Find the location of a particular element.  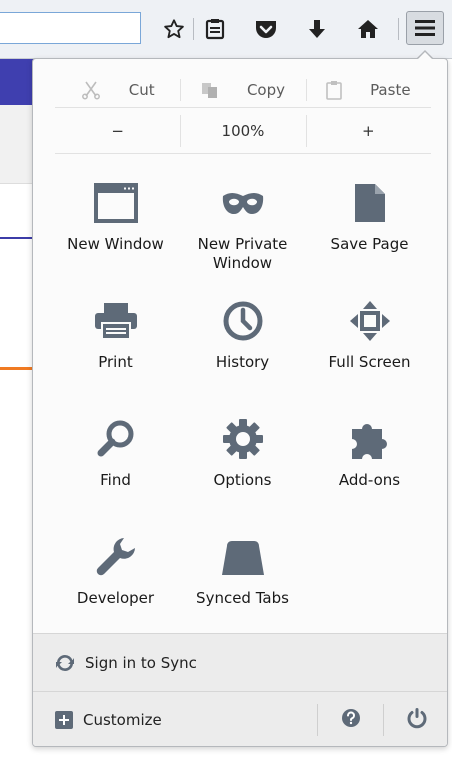

find-label: Find is located at coordinates (115, 480).